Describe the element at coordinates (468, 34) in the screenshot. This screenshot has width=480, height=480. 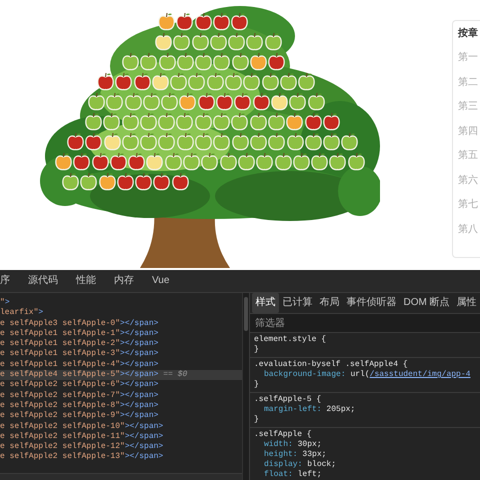
I see `card-title: 按章` at that location.